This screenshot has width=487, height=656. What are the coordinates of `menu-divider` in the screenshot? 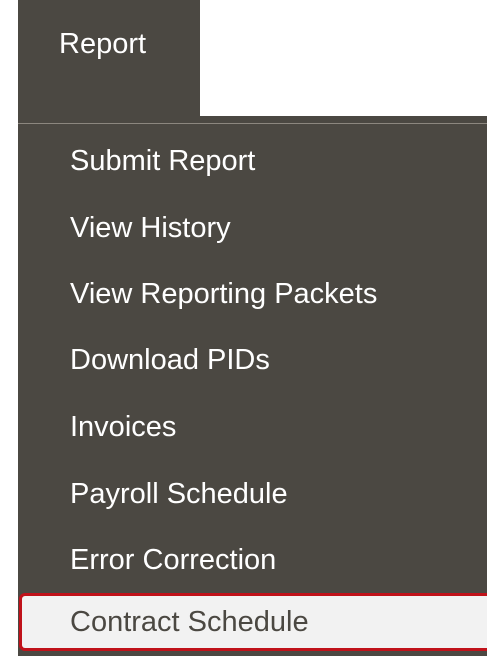 It's located at (252, 123).